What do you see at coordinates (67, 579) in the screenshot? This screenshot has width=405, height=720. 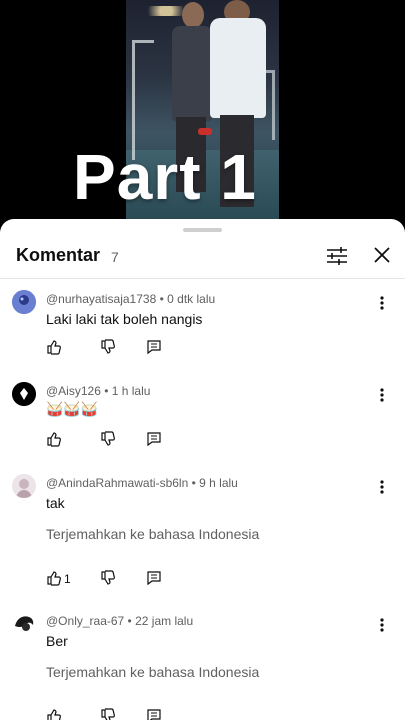 I see `like-count: 1` at bounding box center [67, 579].